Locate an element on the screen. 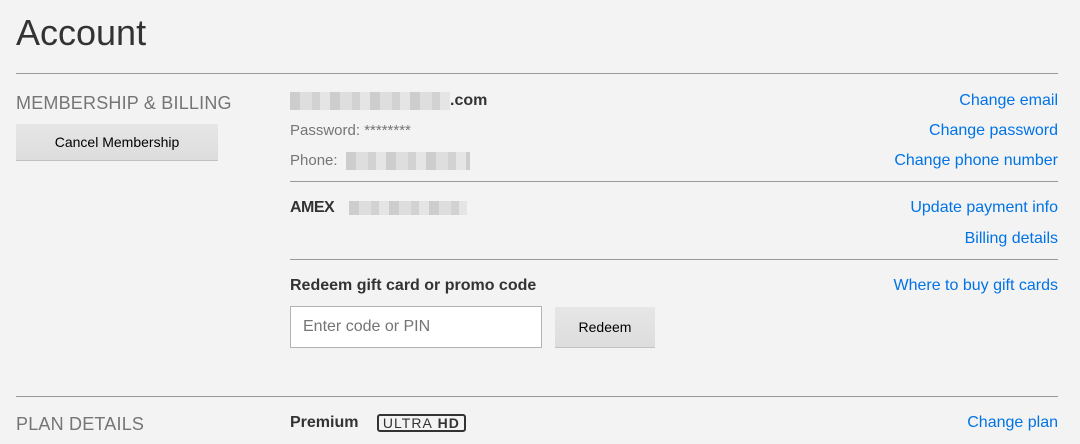 The width and height of the screenshot is (1080, 444). ultra-hd-badge: ULTRA HD is located at coordinates (421, 423).